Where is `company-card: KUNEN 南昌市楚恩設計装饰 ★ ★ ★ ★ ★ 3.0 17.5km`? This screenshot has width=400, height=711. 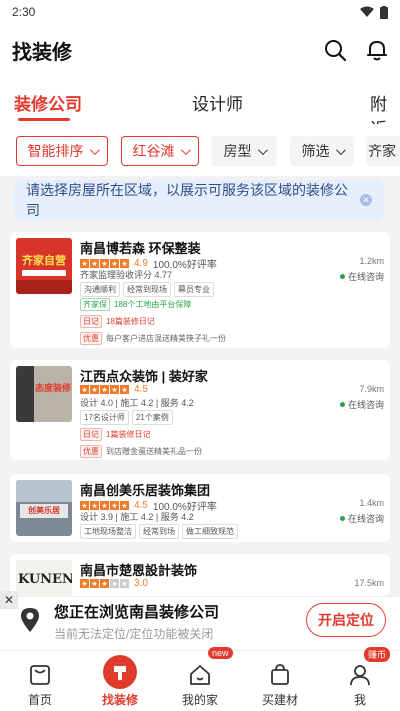
company-card: KUNEN 南昌市楚恩設計装饰 ★ ★ ★ ★ ★ 3.0 17.5km is located at coordinates (200, 575).